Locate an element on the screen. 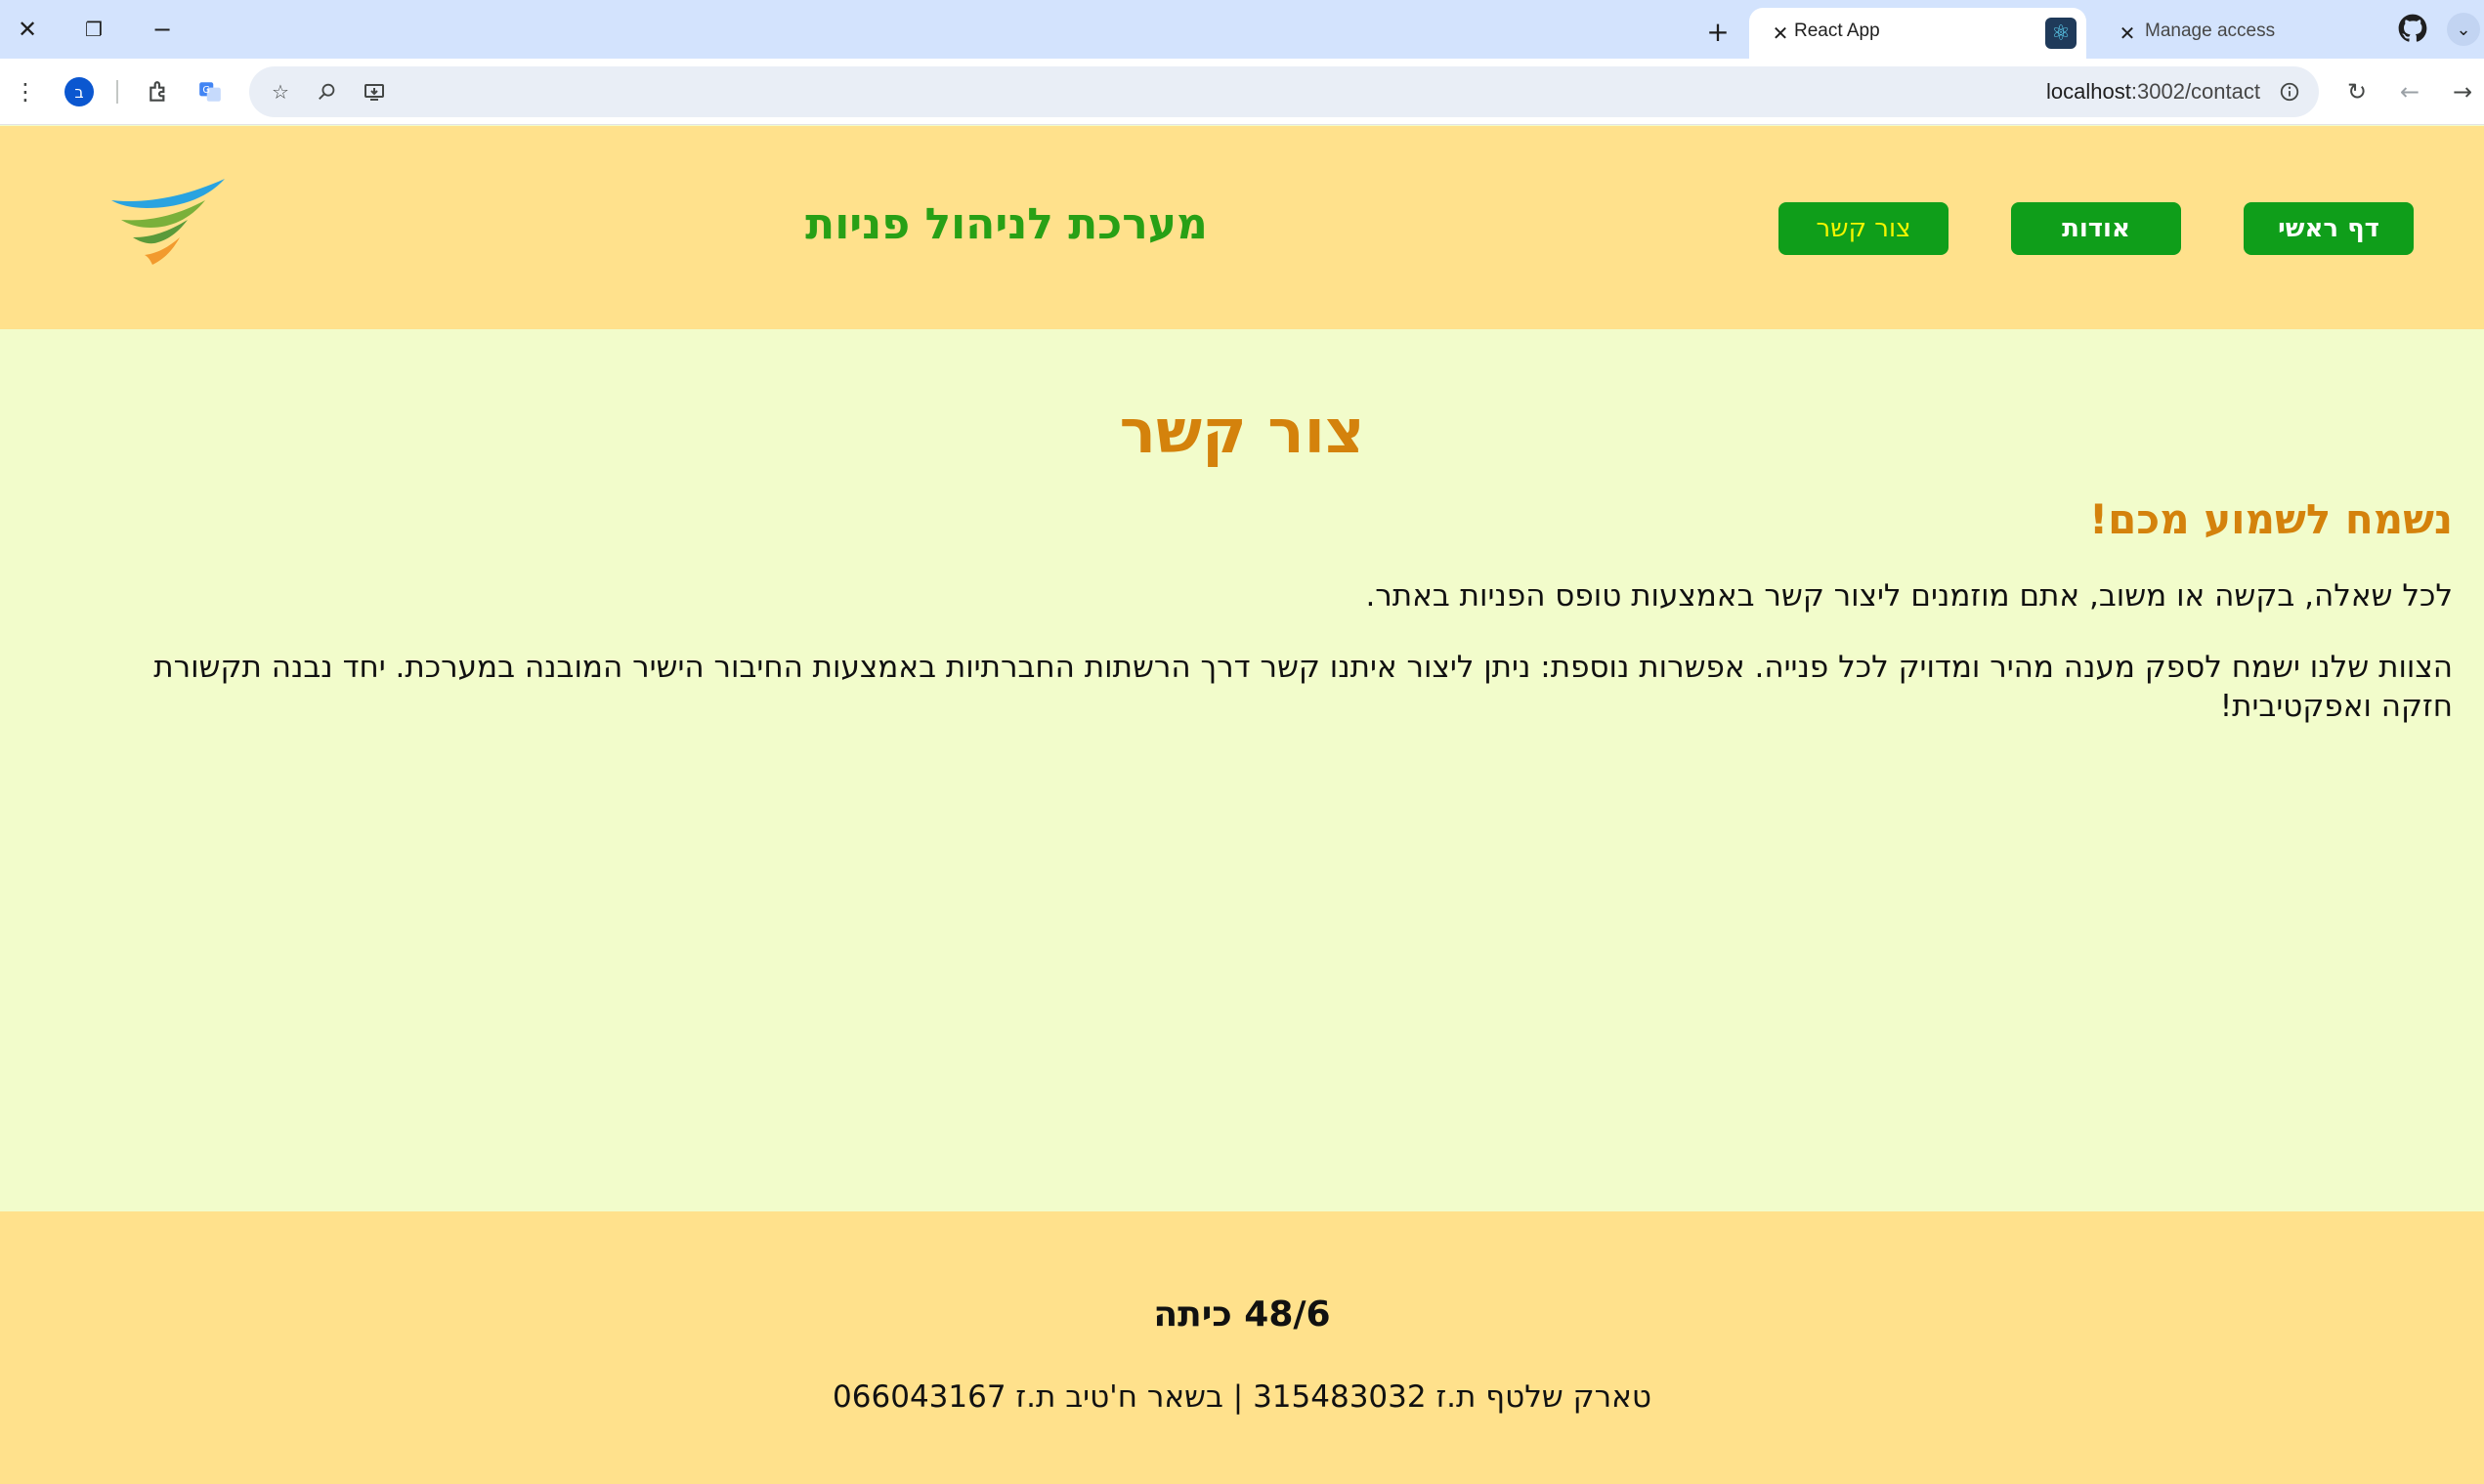  logo-icon is located at coordinates (168, 222).